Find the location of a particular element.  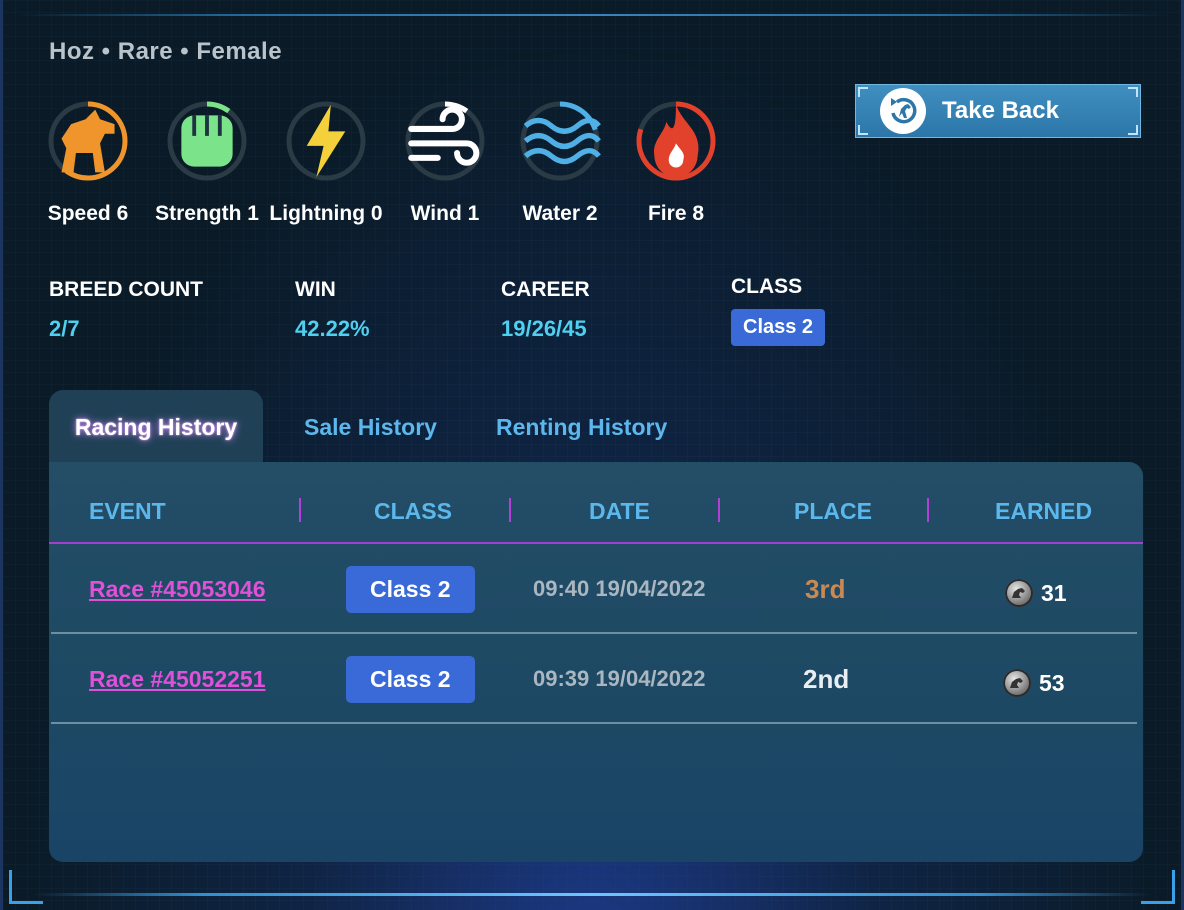

lightning-icon is located at coordinates (326, 141).